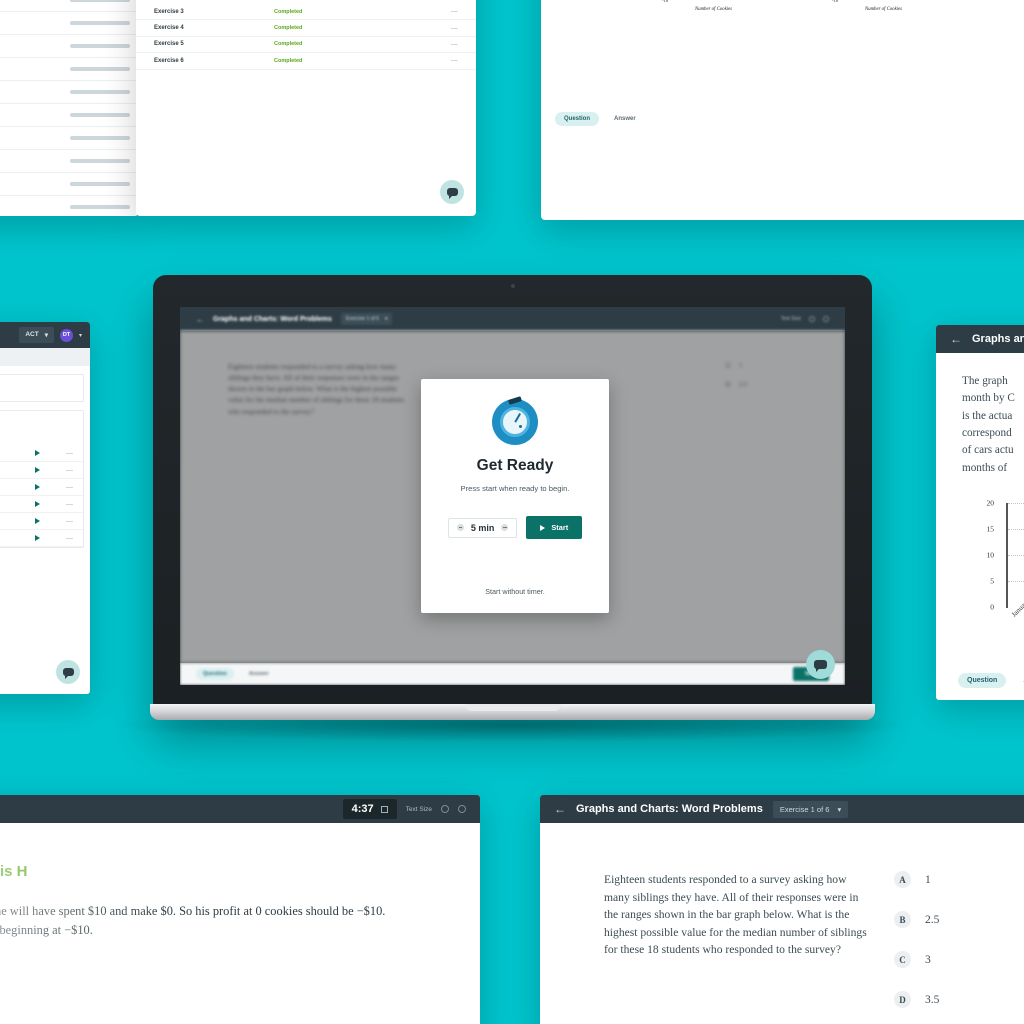  I want to click on progress-list-panel, so click(69, 108).